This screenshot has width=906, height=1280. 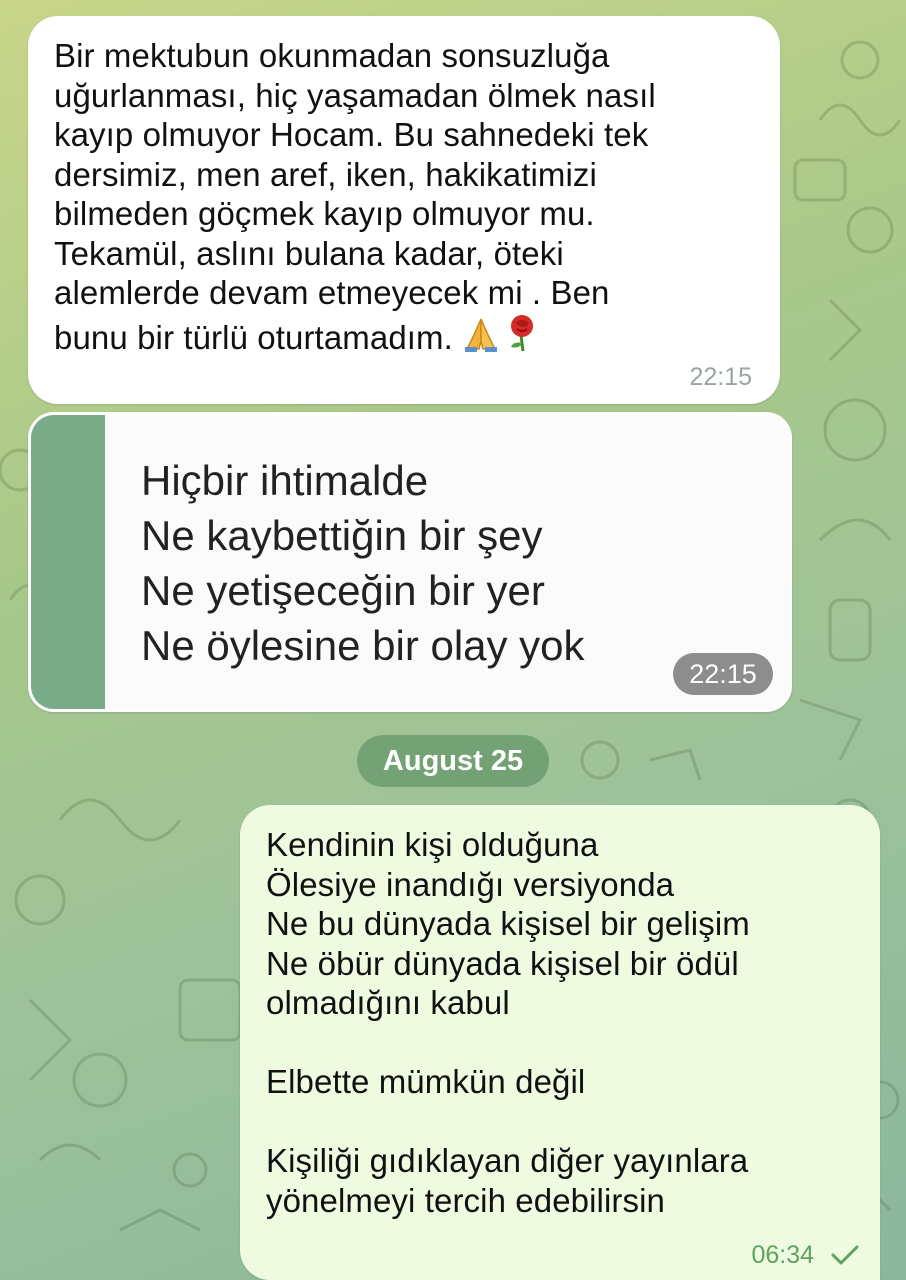 What do you see at coordinates (342, 535) in the screenshot?
I see `image-text-line: Ne kaybettiğin bir şey` at bounding box center [342, 535].